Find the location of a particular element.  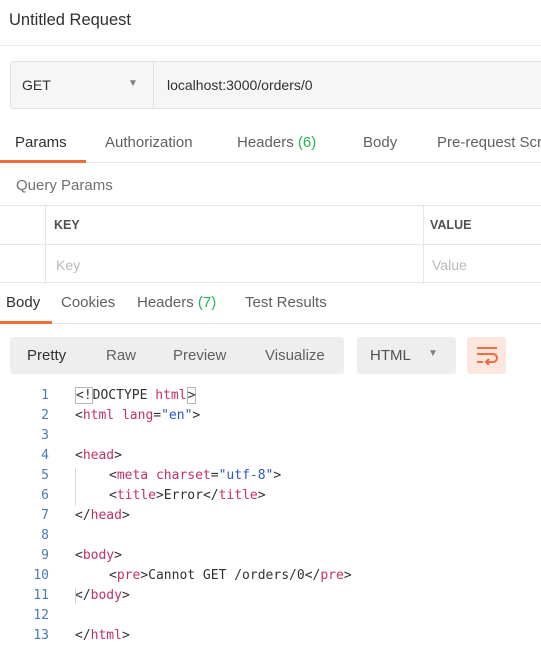

method-select: GET ▼ is located at coordinates (82, 85).